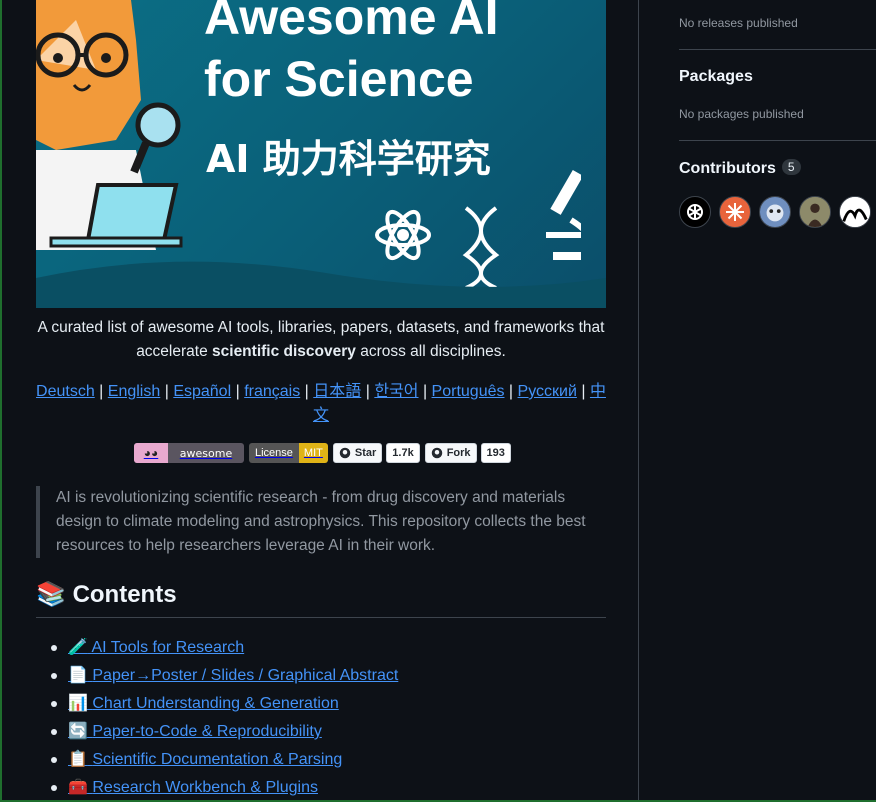  I want to click on license-badge: License MIT, so click(288, 453).